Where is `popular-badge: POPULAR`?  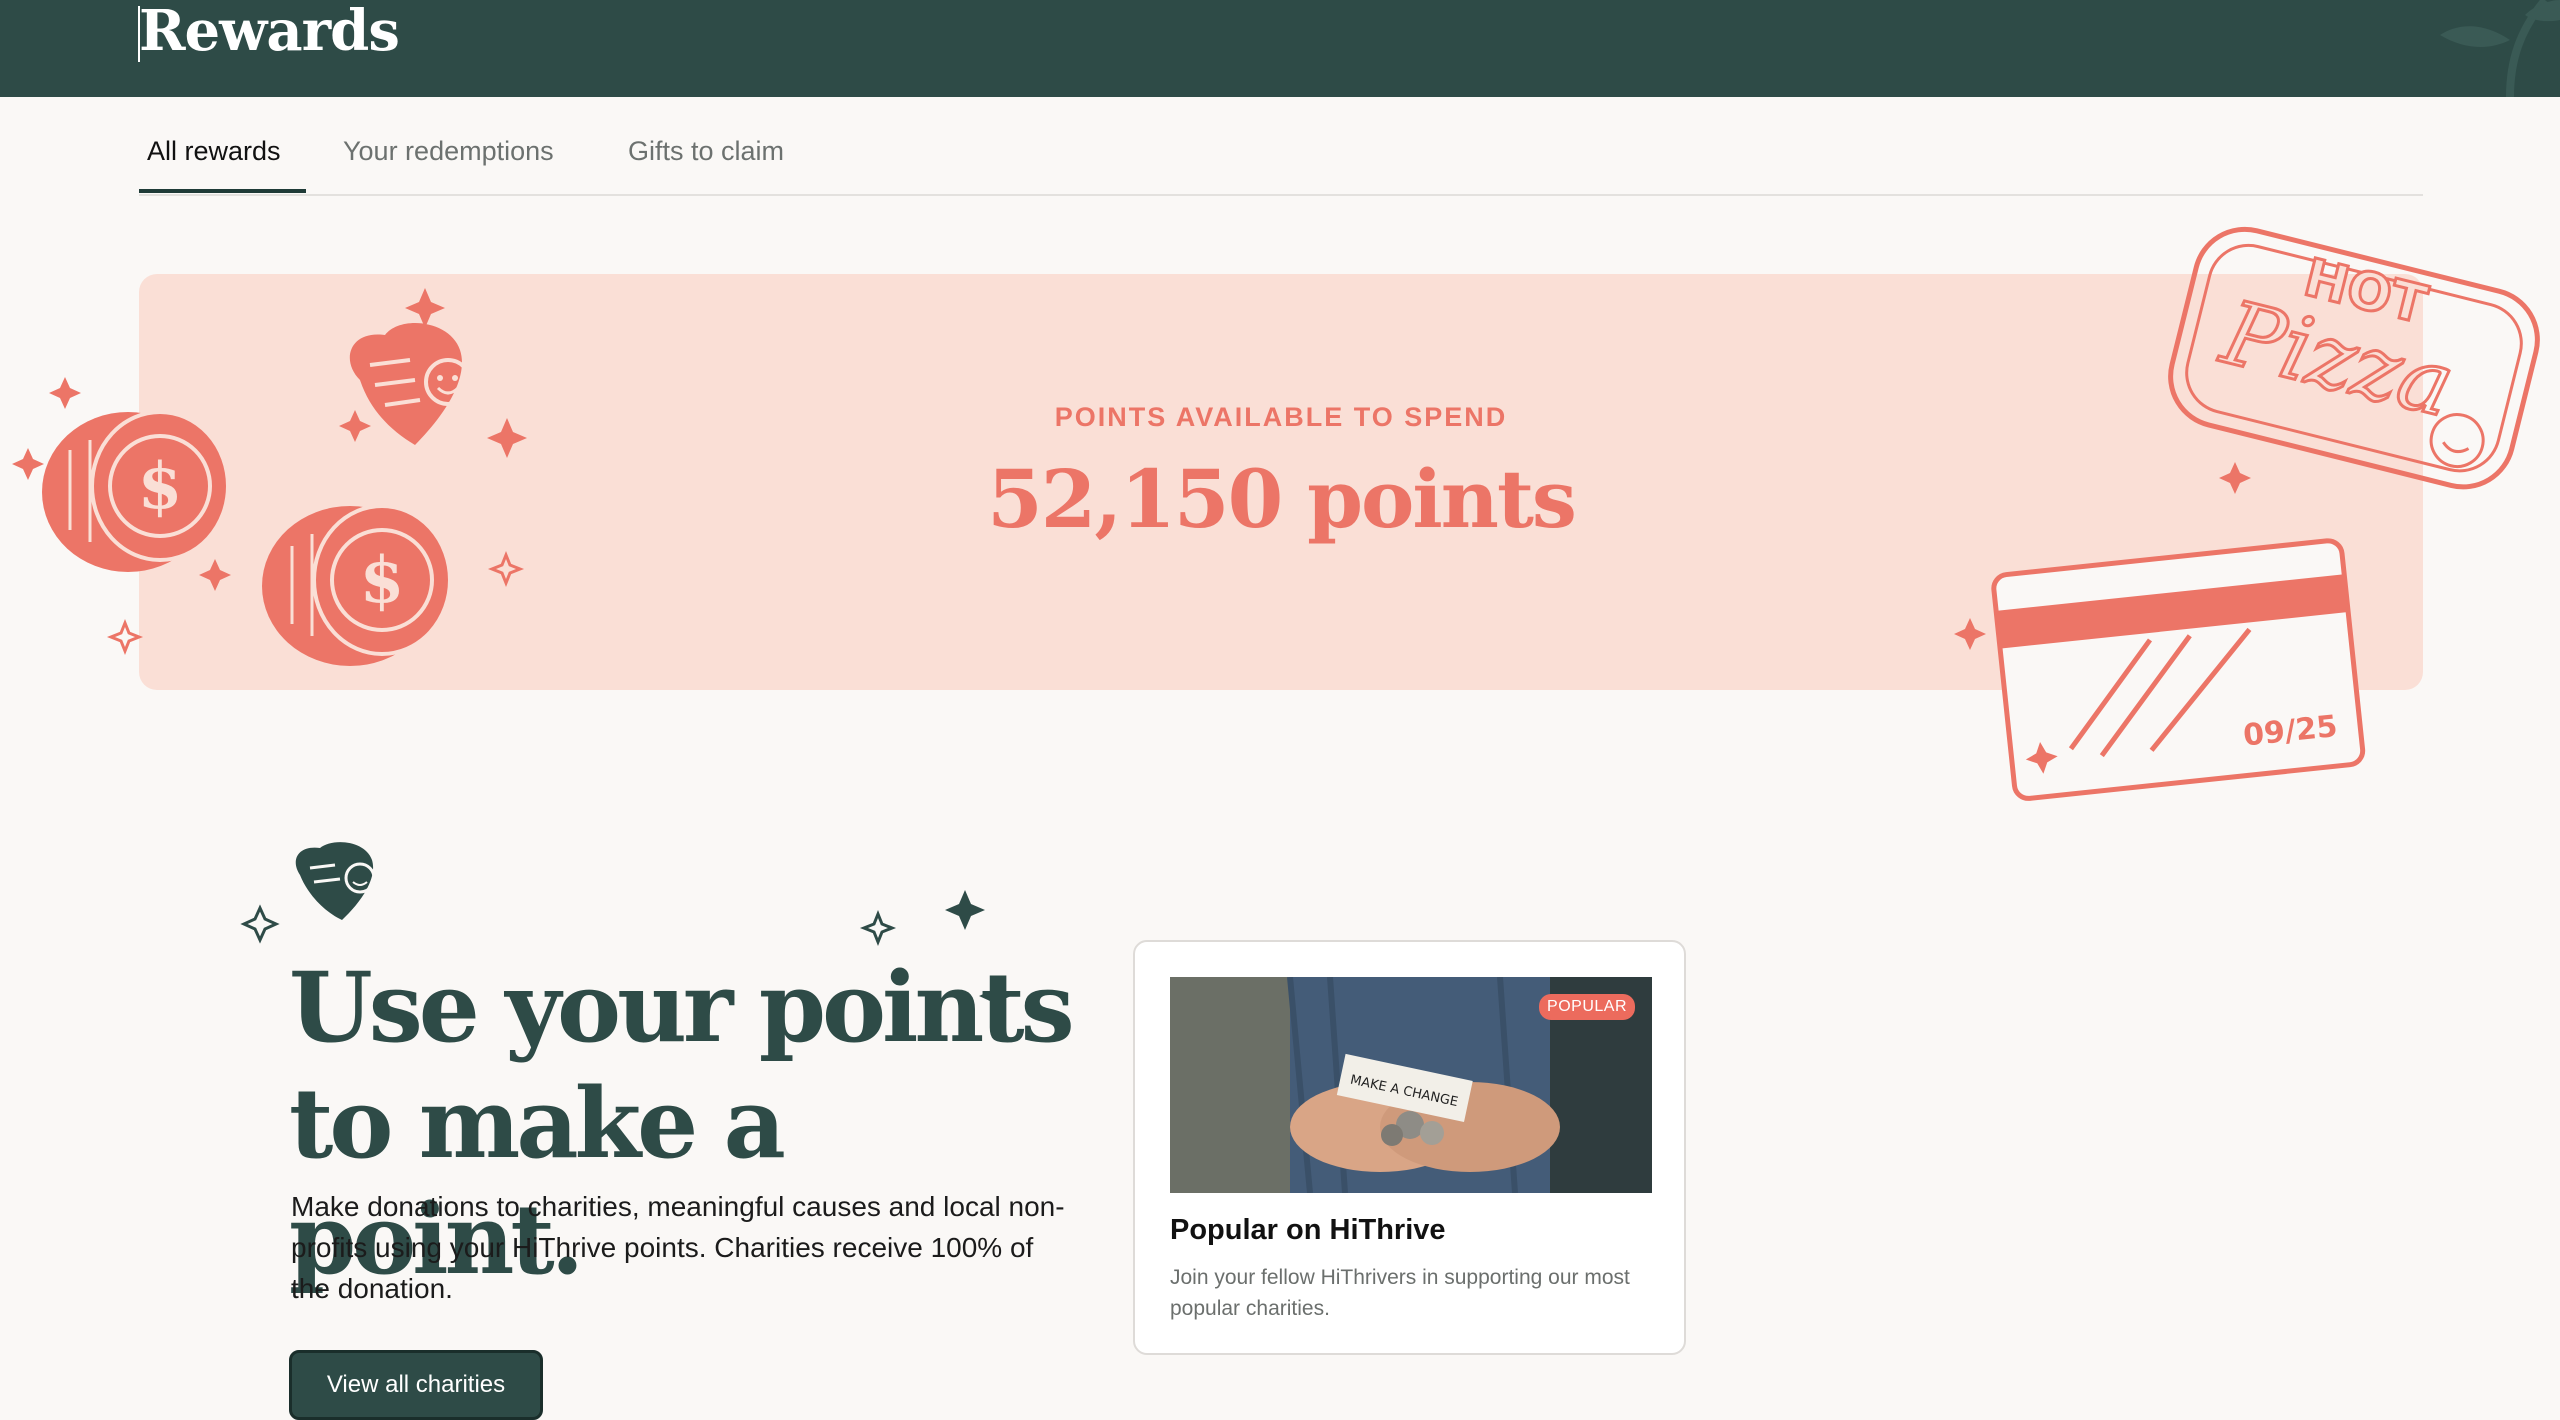 popular-badge: POPULAR is located at coordinates (1587, 1007).